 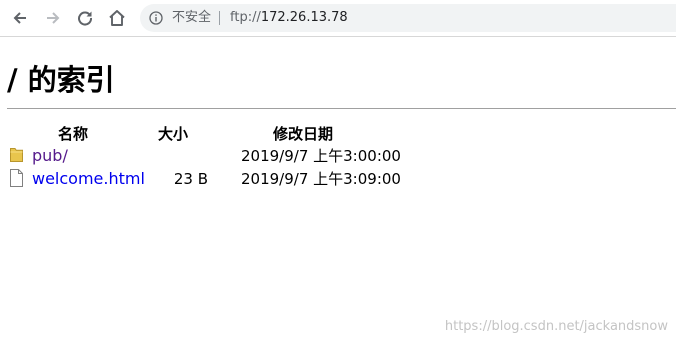 What do you see at coordinates (341, 108) in the screenshot?
I see `title-divider` at bounding box center [341, 108].